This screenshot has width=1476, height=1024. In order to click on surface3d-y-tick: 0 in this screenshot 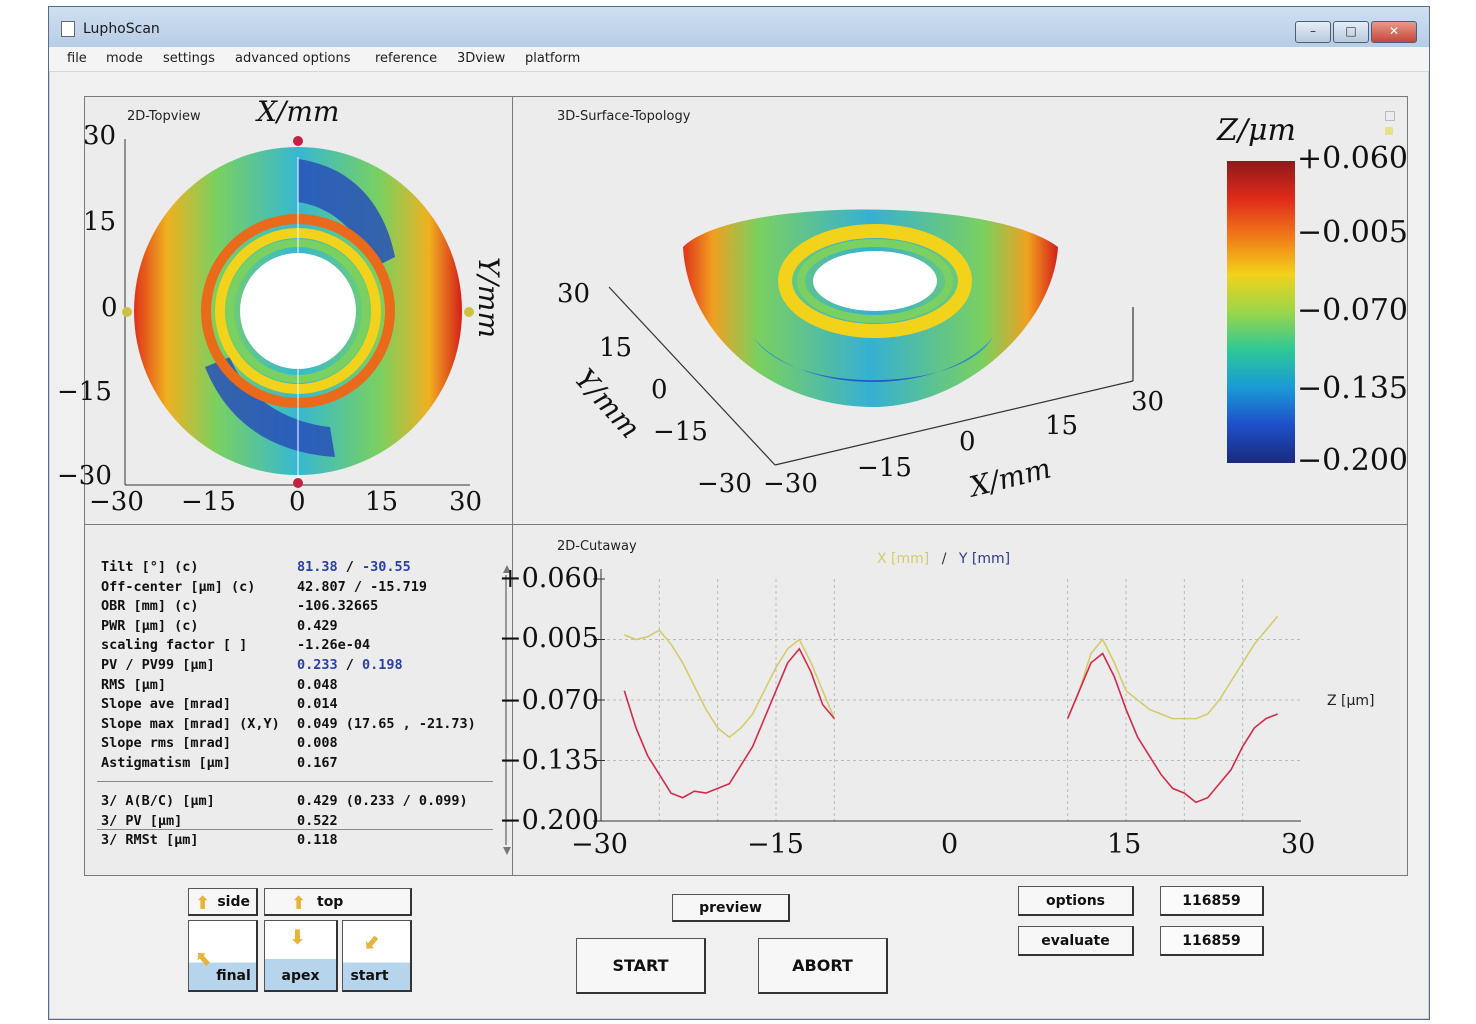, I will do `click(659, 390)`.